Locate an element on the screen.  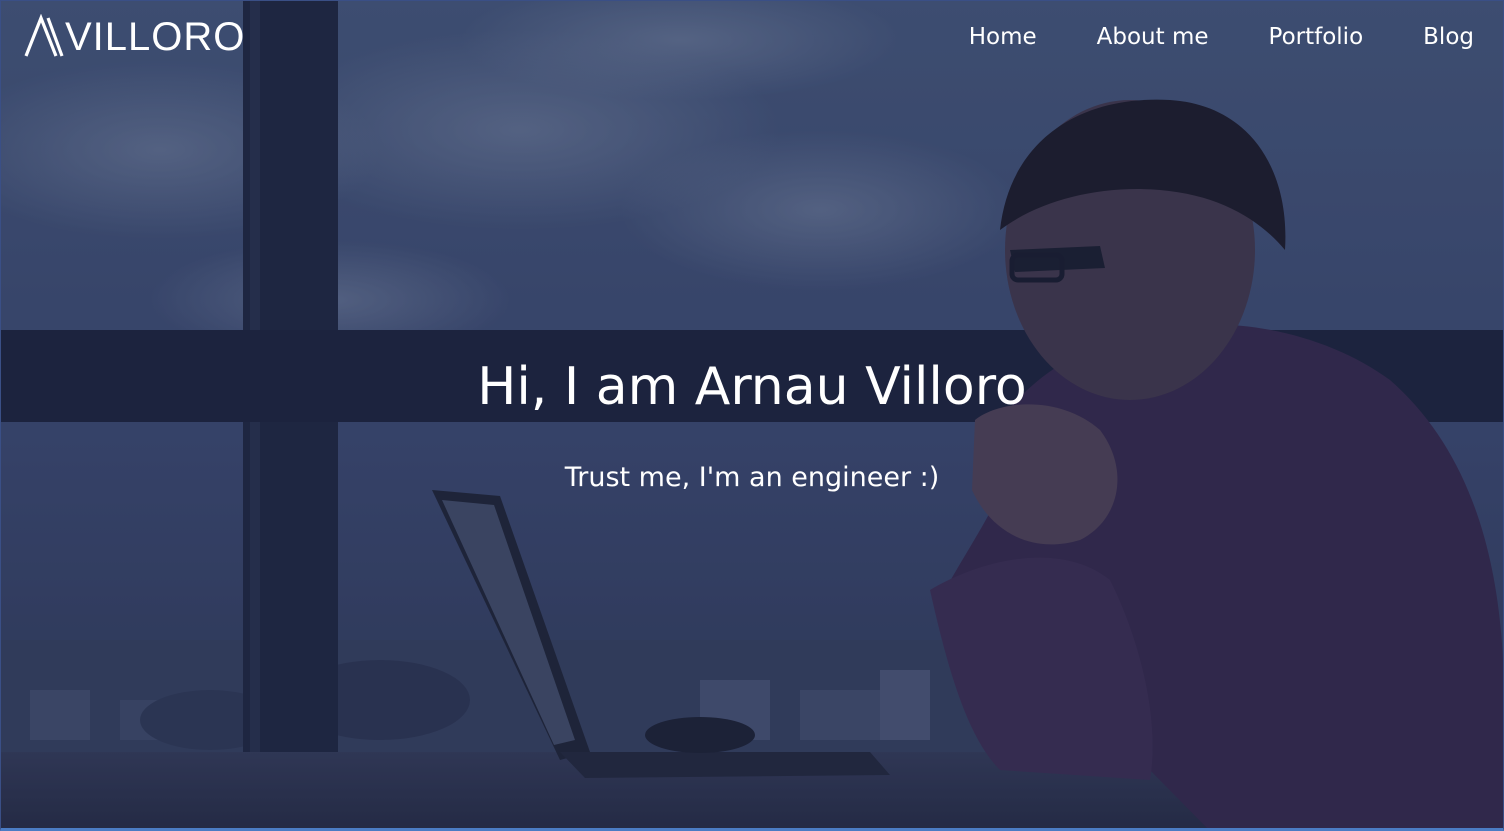
brand-logo-text: VILLORO is located at coordinates (155, 37).